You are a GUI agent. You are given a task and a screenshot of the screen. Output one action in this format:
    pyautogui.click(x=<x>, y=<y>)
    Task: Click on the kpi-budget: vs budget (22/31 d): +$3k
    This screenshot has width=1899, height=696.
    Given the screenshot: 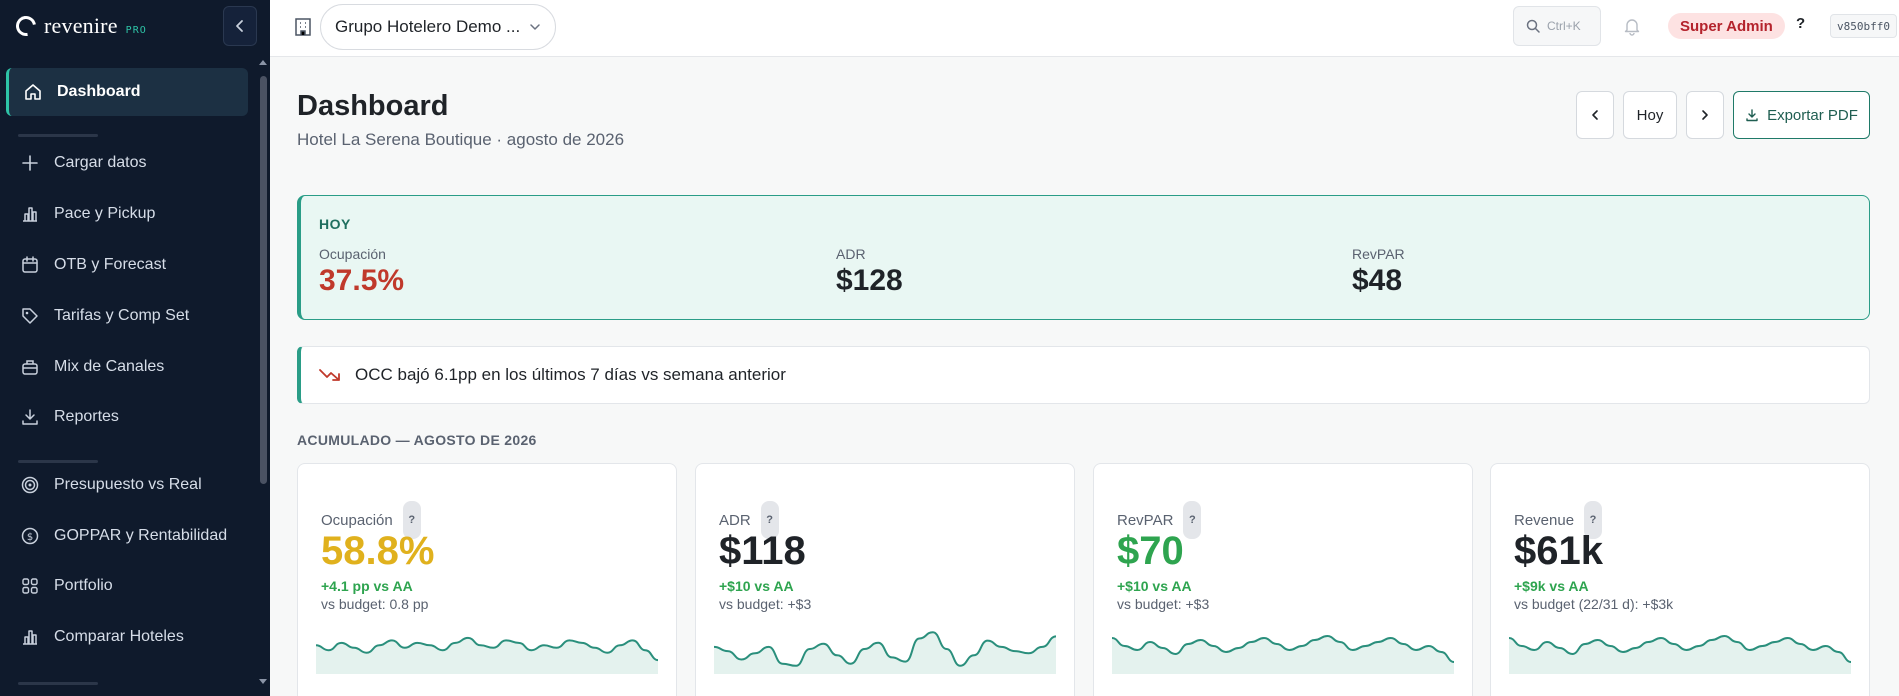 What is the action you would take?
    pyautogui.click(x=1594, y=604)
    